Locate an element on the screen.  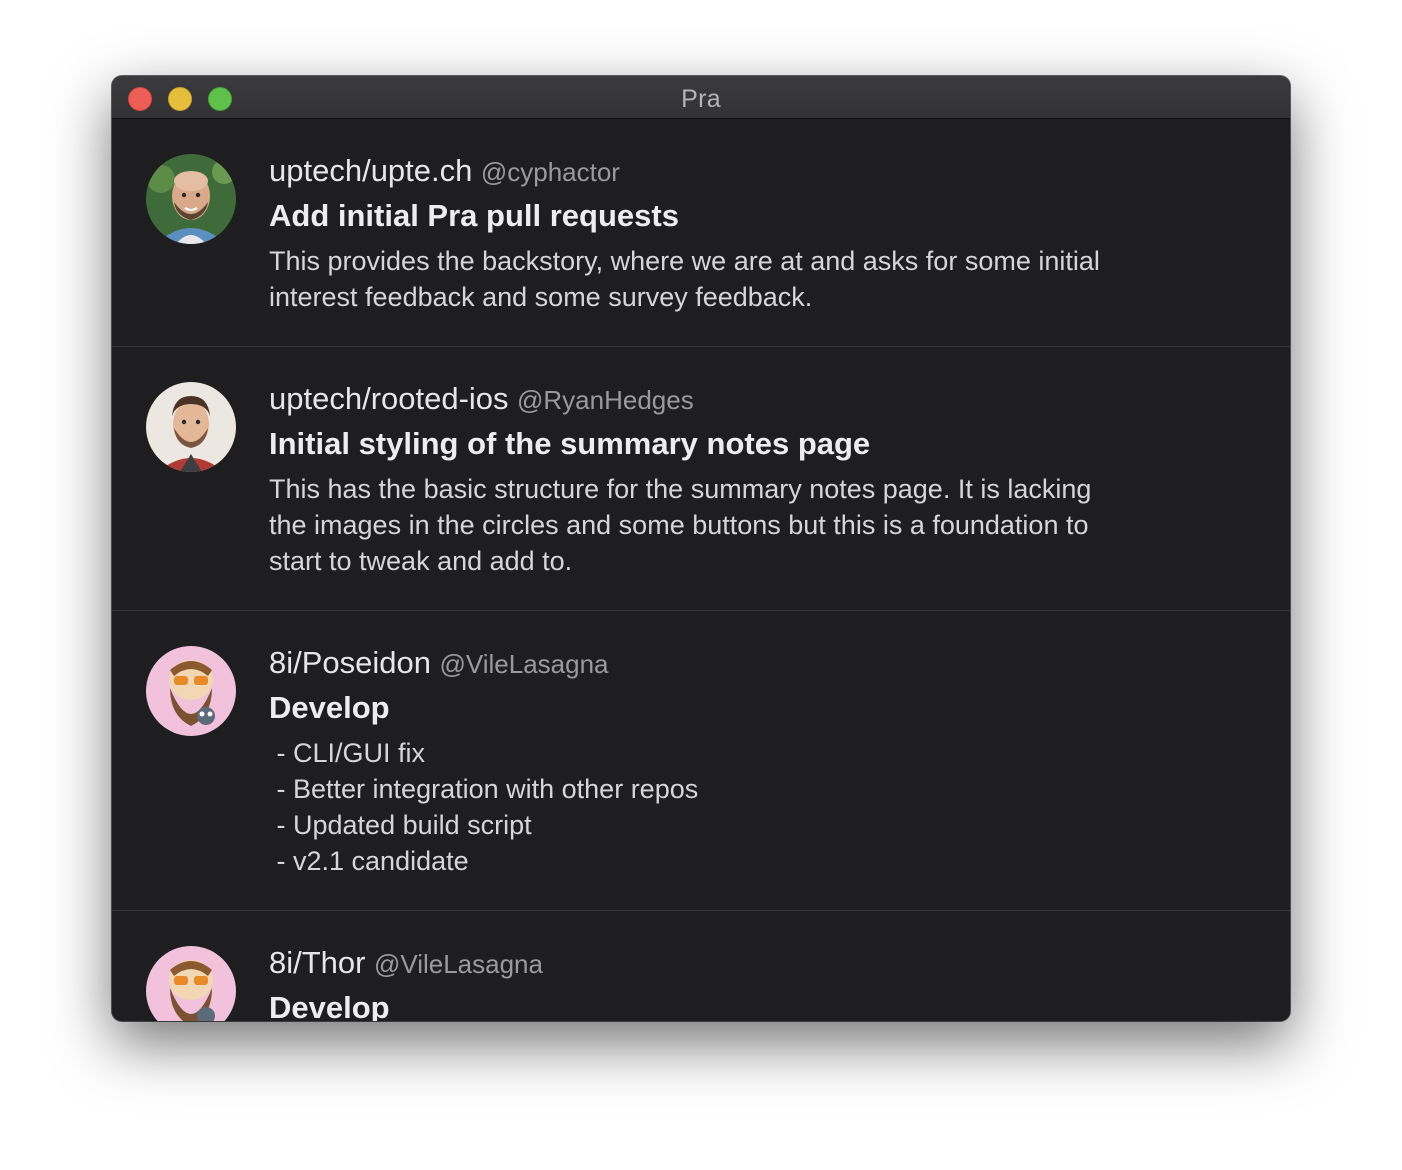
pull-request-item: 8i/Thor @VileLasagna Develop is located at coordinates (701, 966).